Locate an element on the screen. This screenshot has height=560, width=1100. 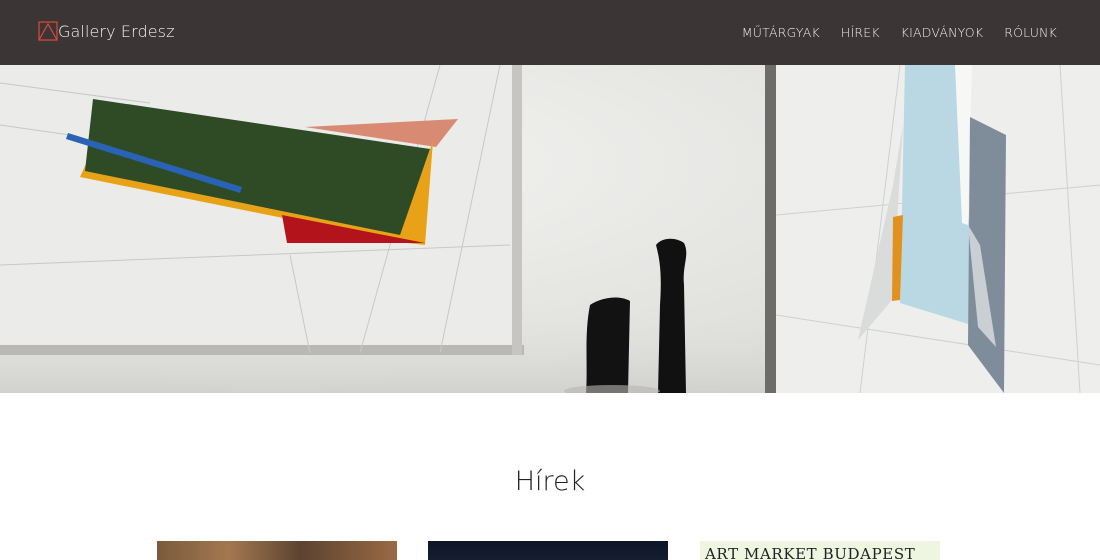
nav-item-hirek: HÍREK is located at coordinates (860, 32).